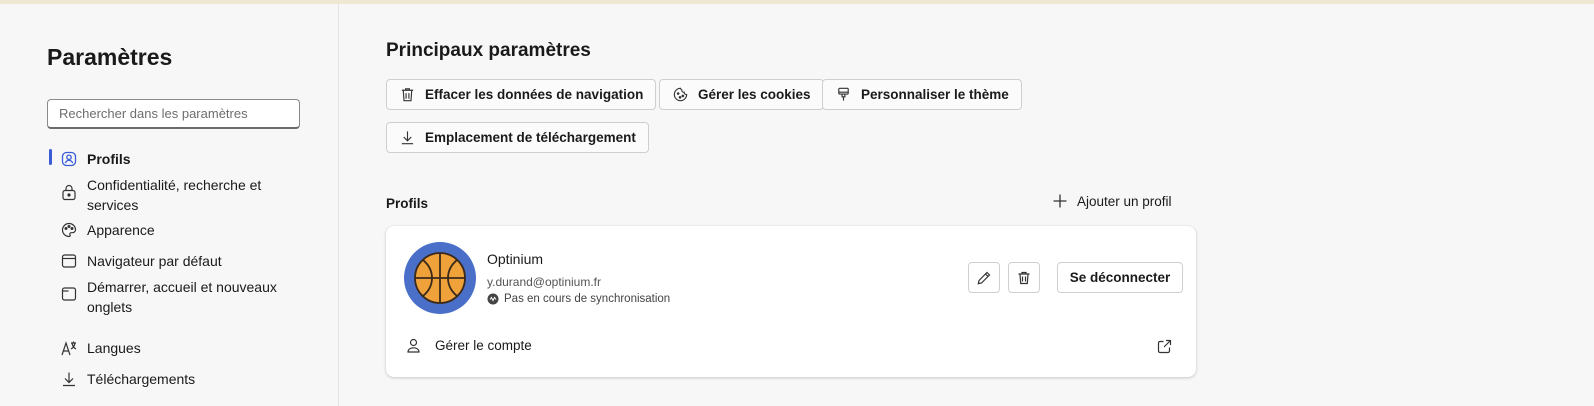 This screenshot has height=406, width=1594. I want to click on sidebar-item-telechargements: Téléchargements, so click(178, 379).